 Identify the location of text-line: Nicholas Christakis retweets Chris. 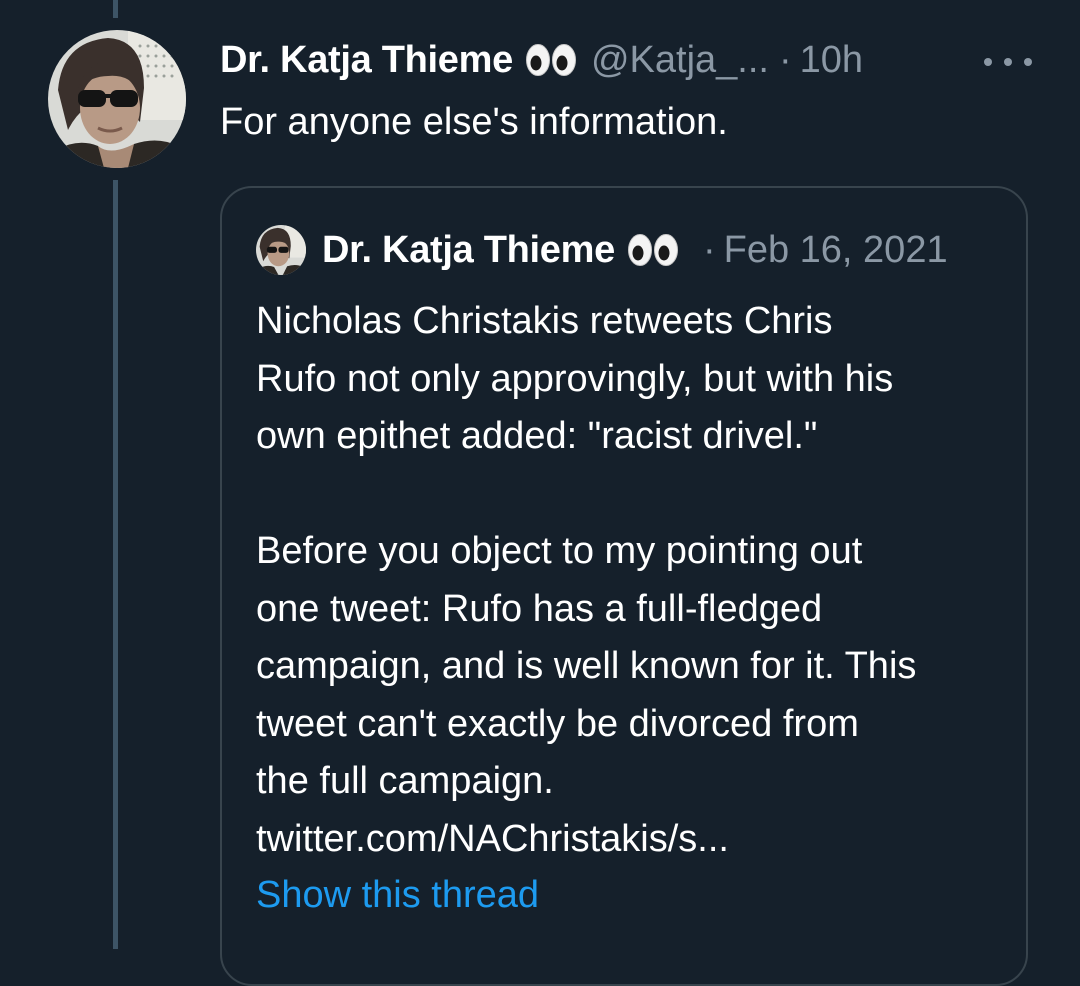
(544, 321).